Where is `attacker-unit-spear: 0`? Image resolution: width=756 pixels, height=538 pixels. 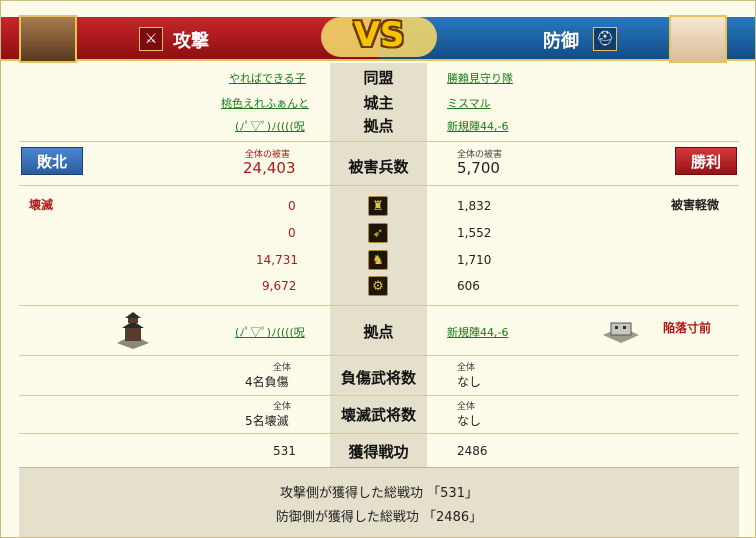 attacker-unit-spear: 0 is located at coordinates (292, 206).